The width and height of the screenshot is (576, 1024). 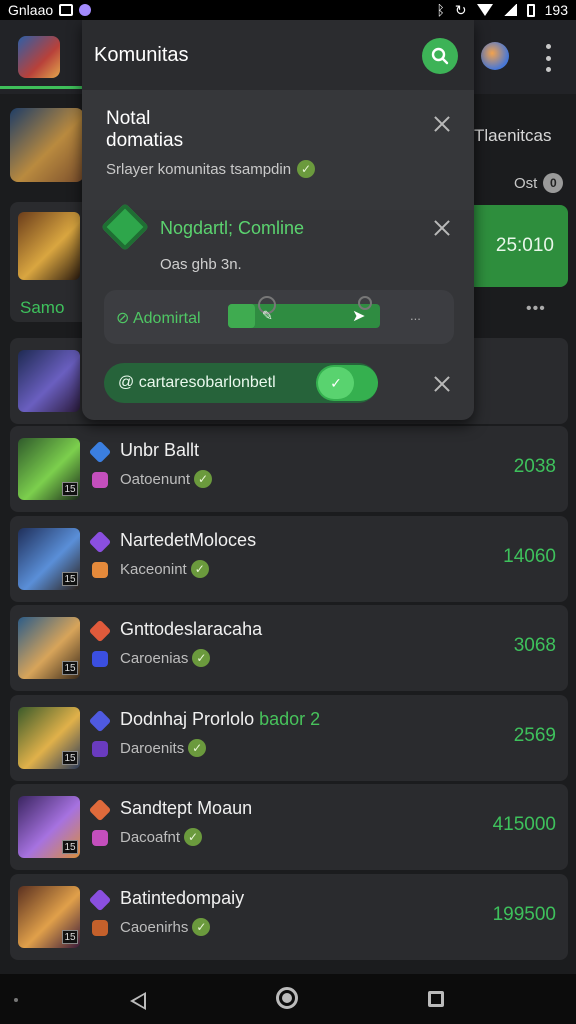 What do you see at coordinates (536, 309) in the screenshot?
I see `more-dots-icon: •••` at bounding box center [536, 309].